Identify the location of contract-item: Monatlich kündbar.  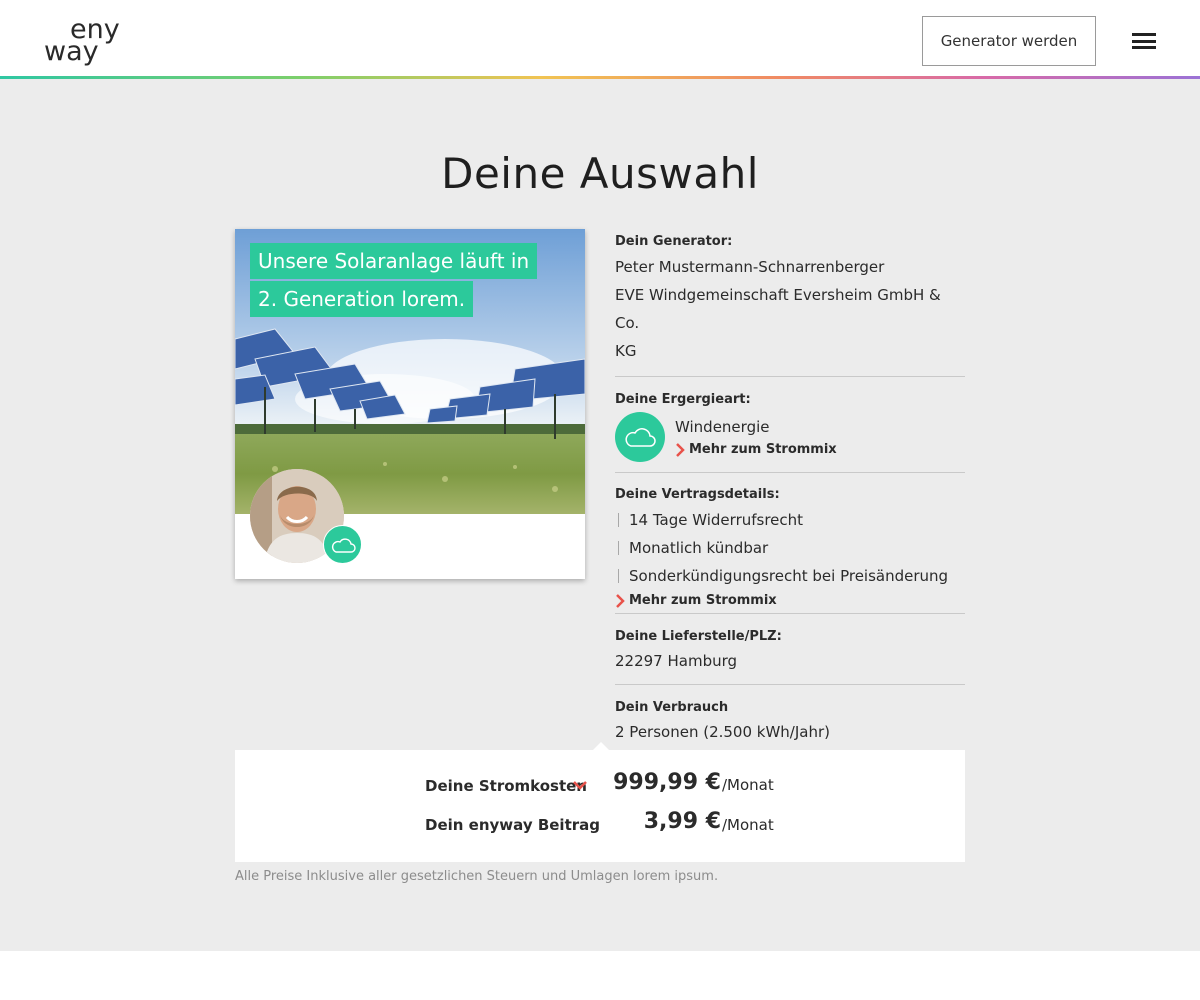
(790, 548).